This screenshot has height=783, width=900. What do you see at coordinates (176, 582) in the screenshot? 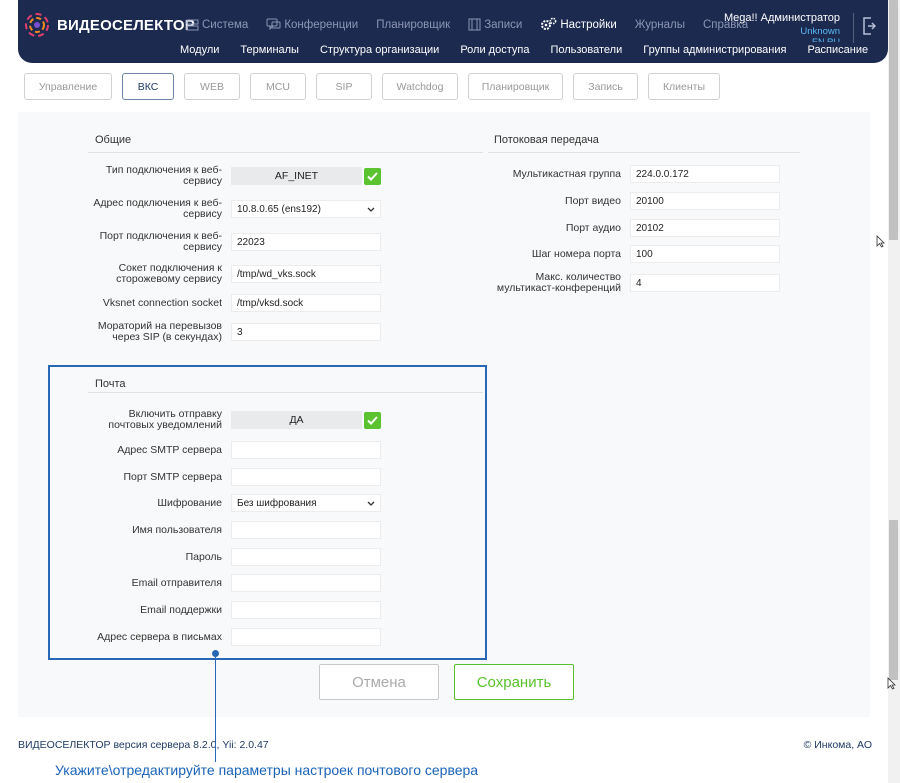
I see `field-label: Email отправителя` at bounding box center [176, 582].